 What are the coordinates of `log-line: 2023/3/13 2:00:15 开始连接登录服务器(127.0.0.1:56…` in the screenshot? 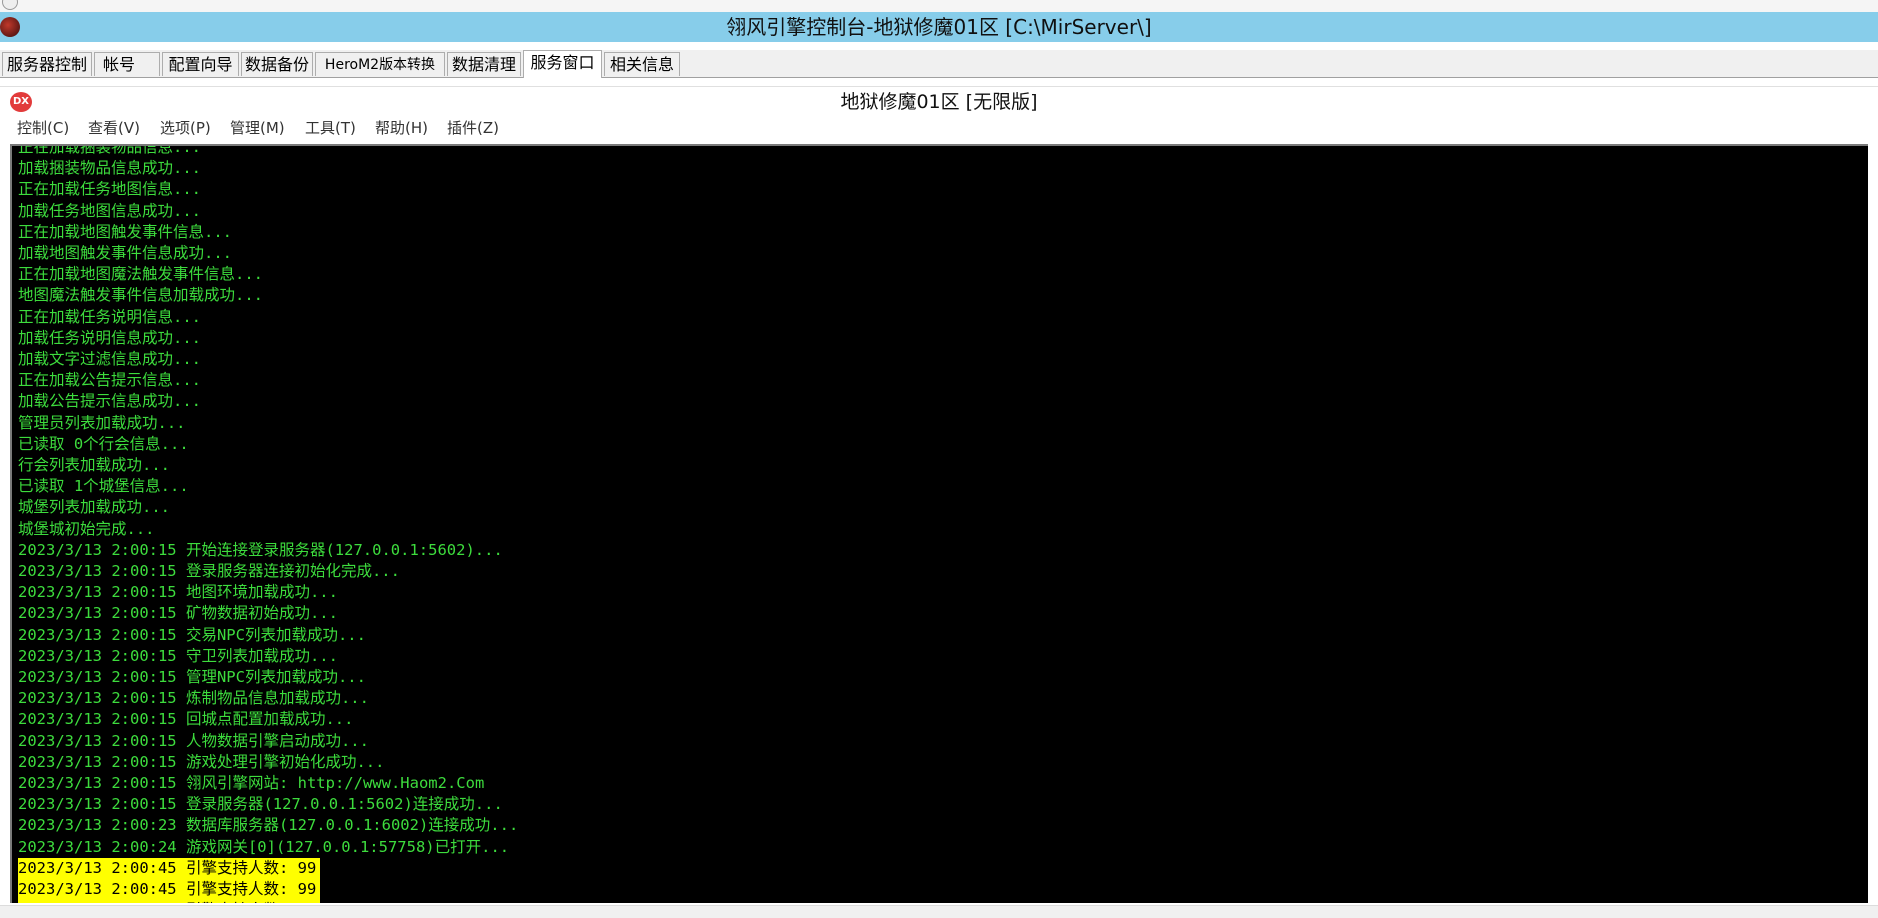 It's located at (260, 549).